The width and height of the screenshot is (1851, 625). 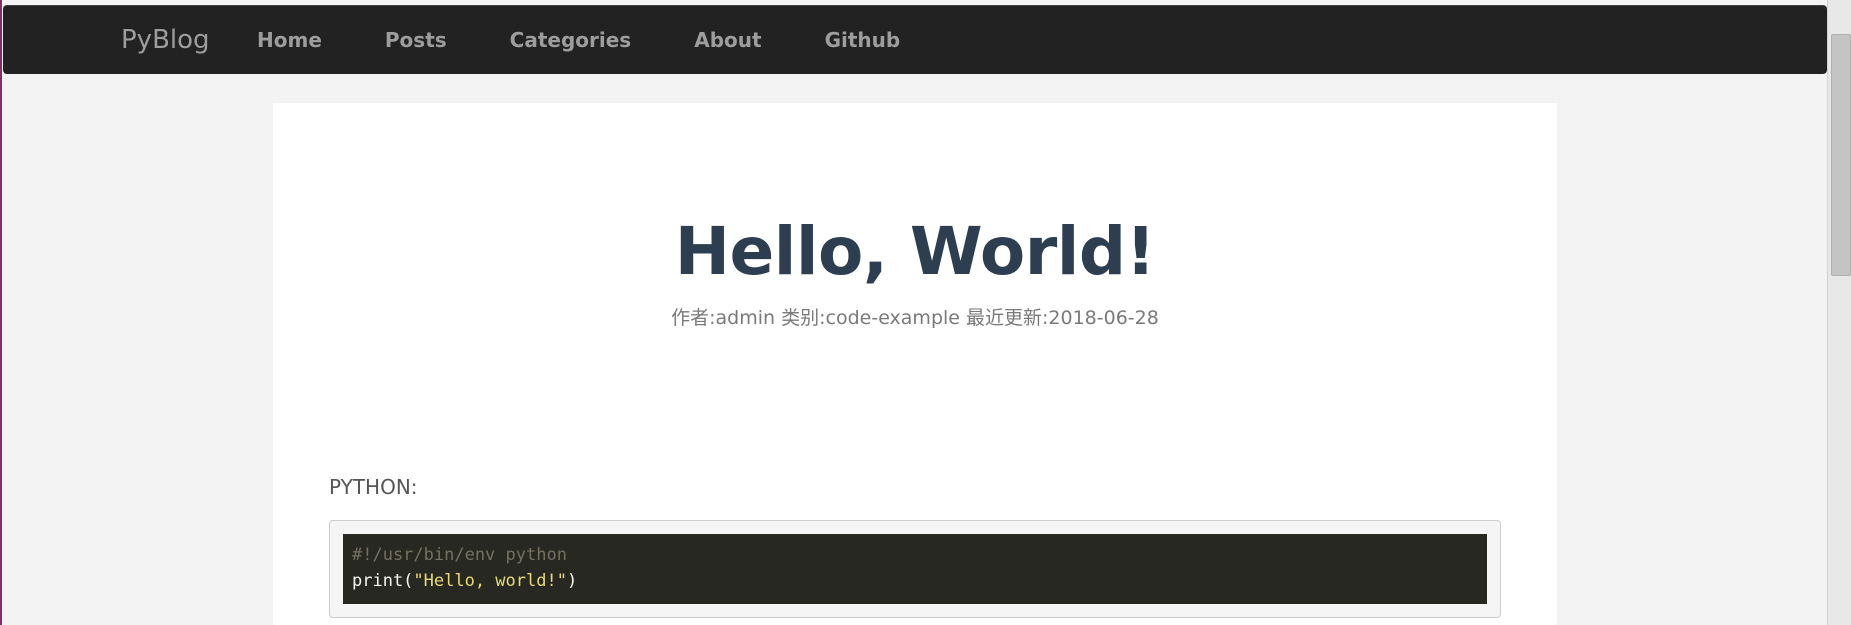 I want to click on vertical-scrollbar, so click(x=1839, y=312).